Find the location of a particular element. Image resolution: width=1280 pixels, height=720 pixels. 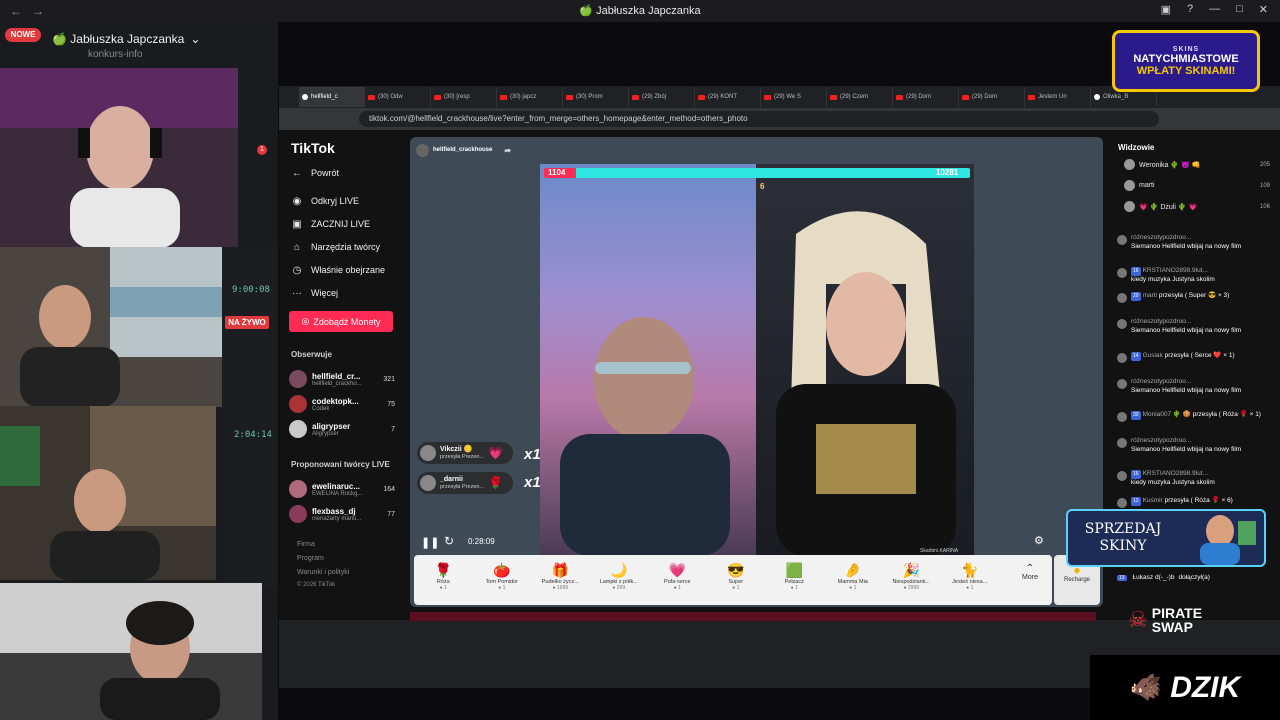

nav-more: ··· Więcej is located at coordinates (314, 293).